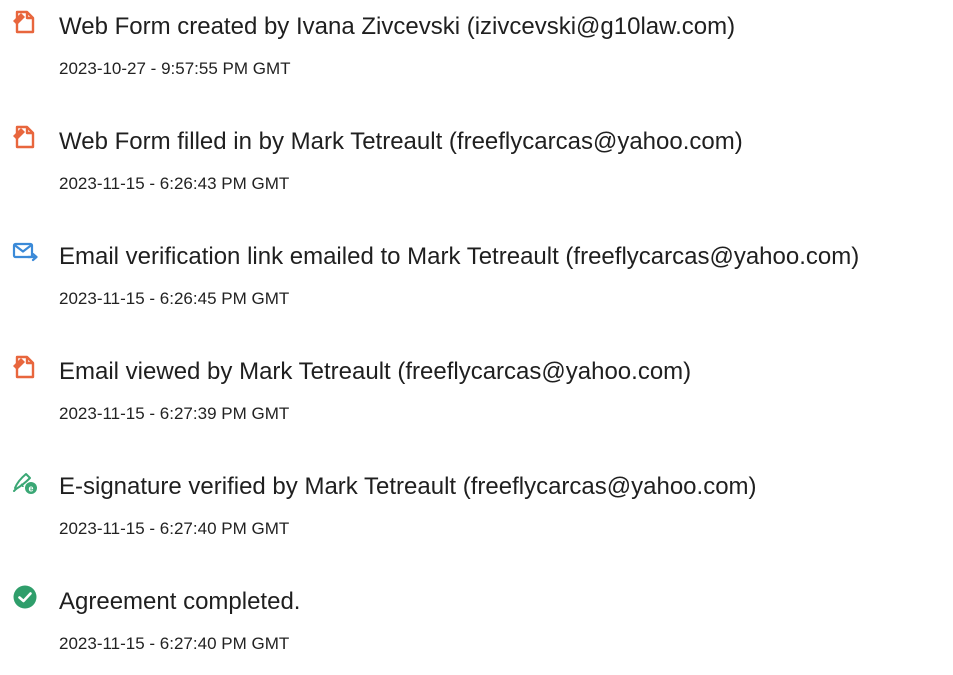 This screenshot has height=675, width=953. Describe the element at coordinates (174, 183) in the screenshot. I see `event-timestamp: 2023-11-15 - 6:26:43 PM GMT` at that location.